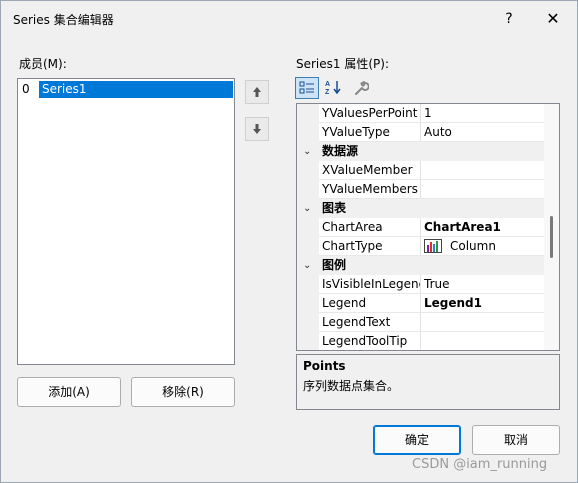 This screenshot has width=578, height=483. I want to click on property-row-legend: Legend Legend1, so click(421, 303).